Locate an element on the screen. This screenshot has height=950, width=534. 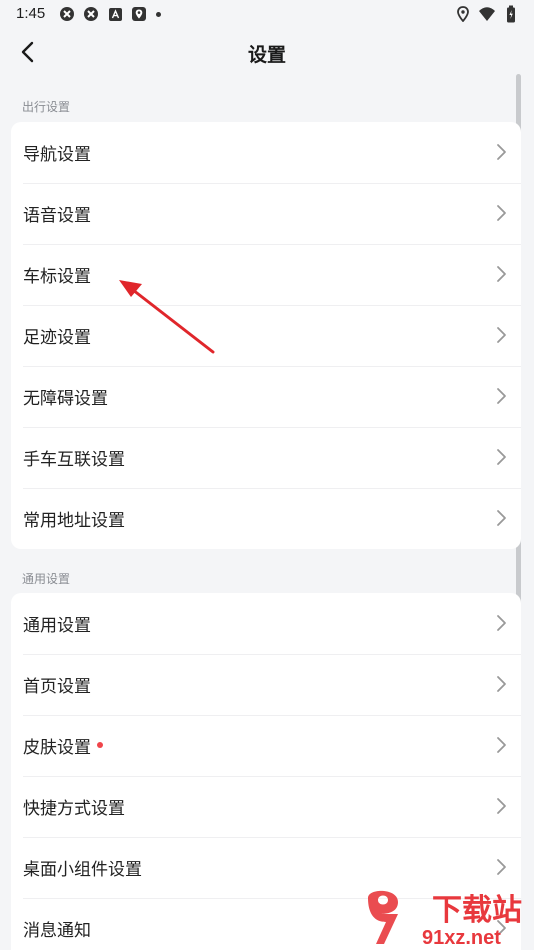
wifi-icon is located at coordinates (487, 14).